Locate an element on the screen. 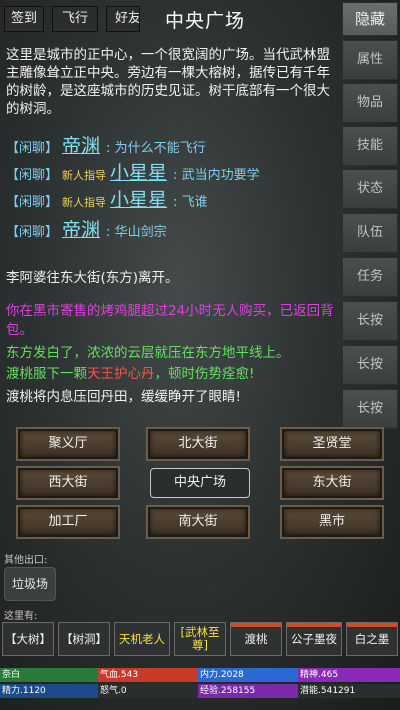  log-text: 渡桃服下一颗 is located at coordinates (46, 374).